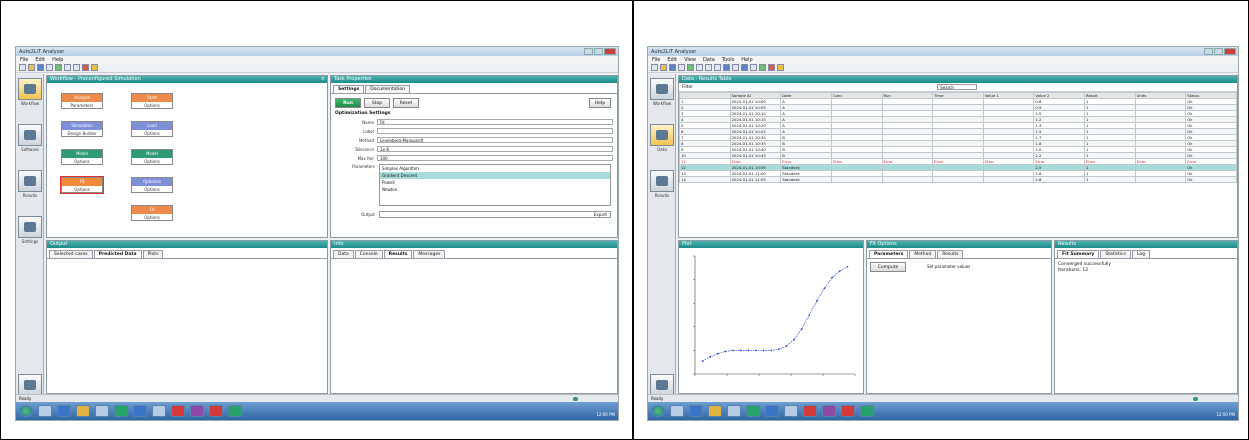 The image size is (1249, 440). What do you see at coordinates (588, 51) in the screenshot?
I see `minimize-button` at bounding box center [588, 51].